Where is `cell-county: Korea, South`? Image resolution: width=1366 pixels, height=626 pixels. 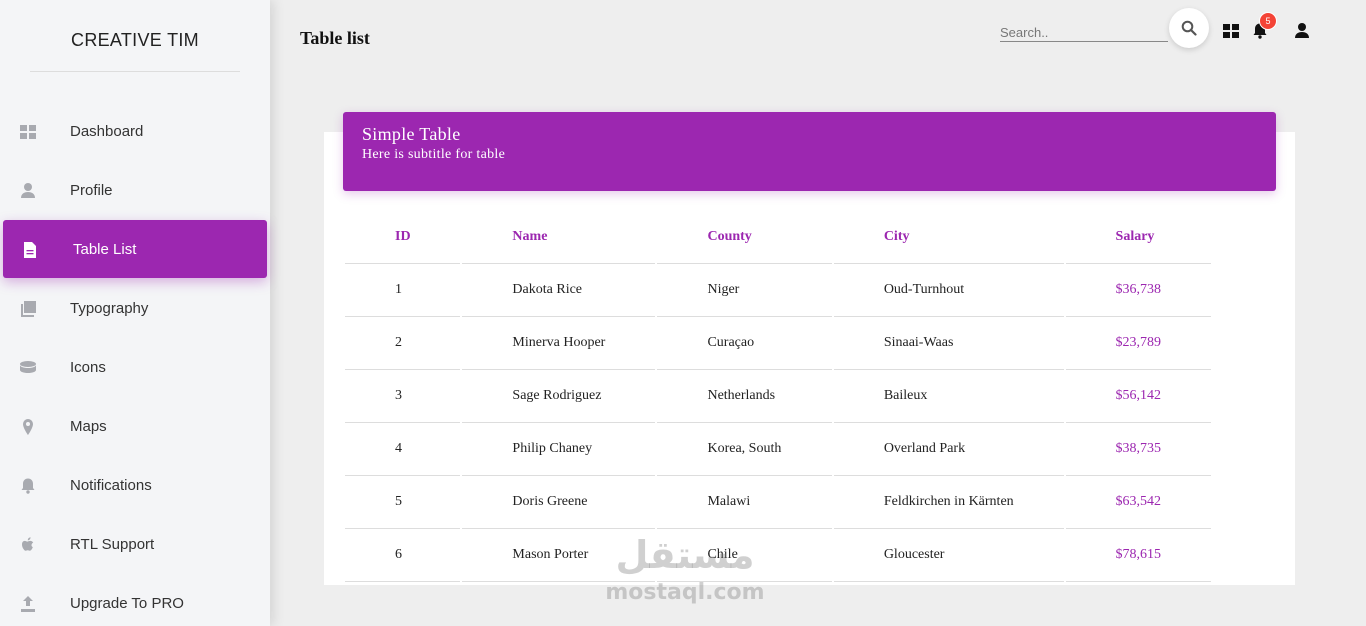
cell-county: Korea, South is located at coordinates (744, 449).